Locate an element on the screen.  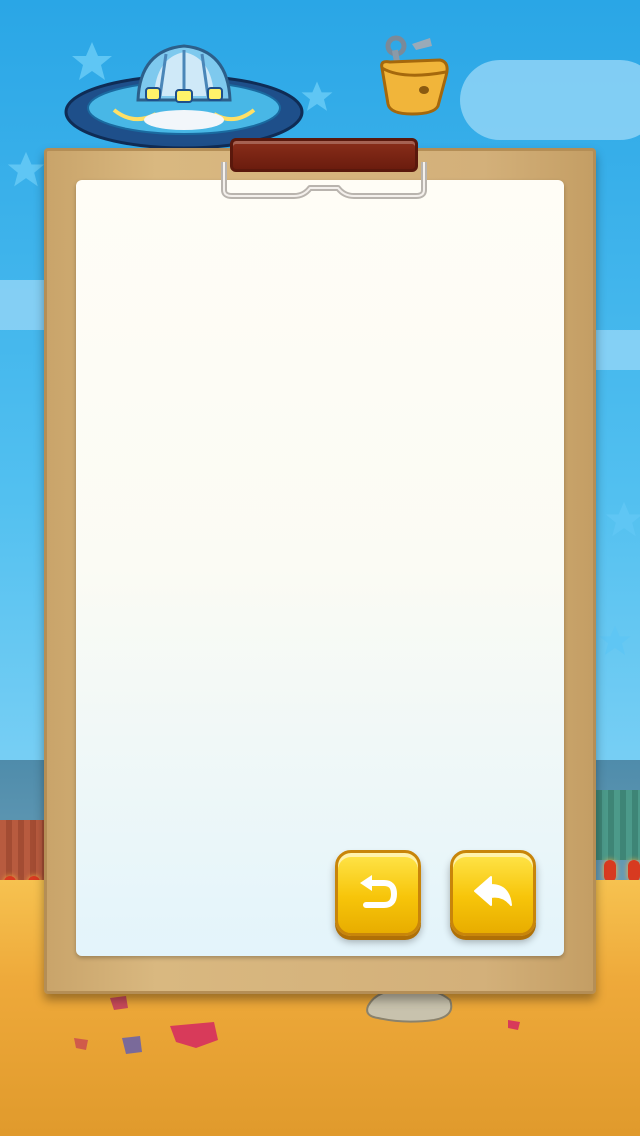
undo-button is located at coordinates (378, 893).